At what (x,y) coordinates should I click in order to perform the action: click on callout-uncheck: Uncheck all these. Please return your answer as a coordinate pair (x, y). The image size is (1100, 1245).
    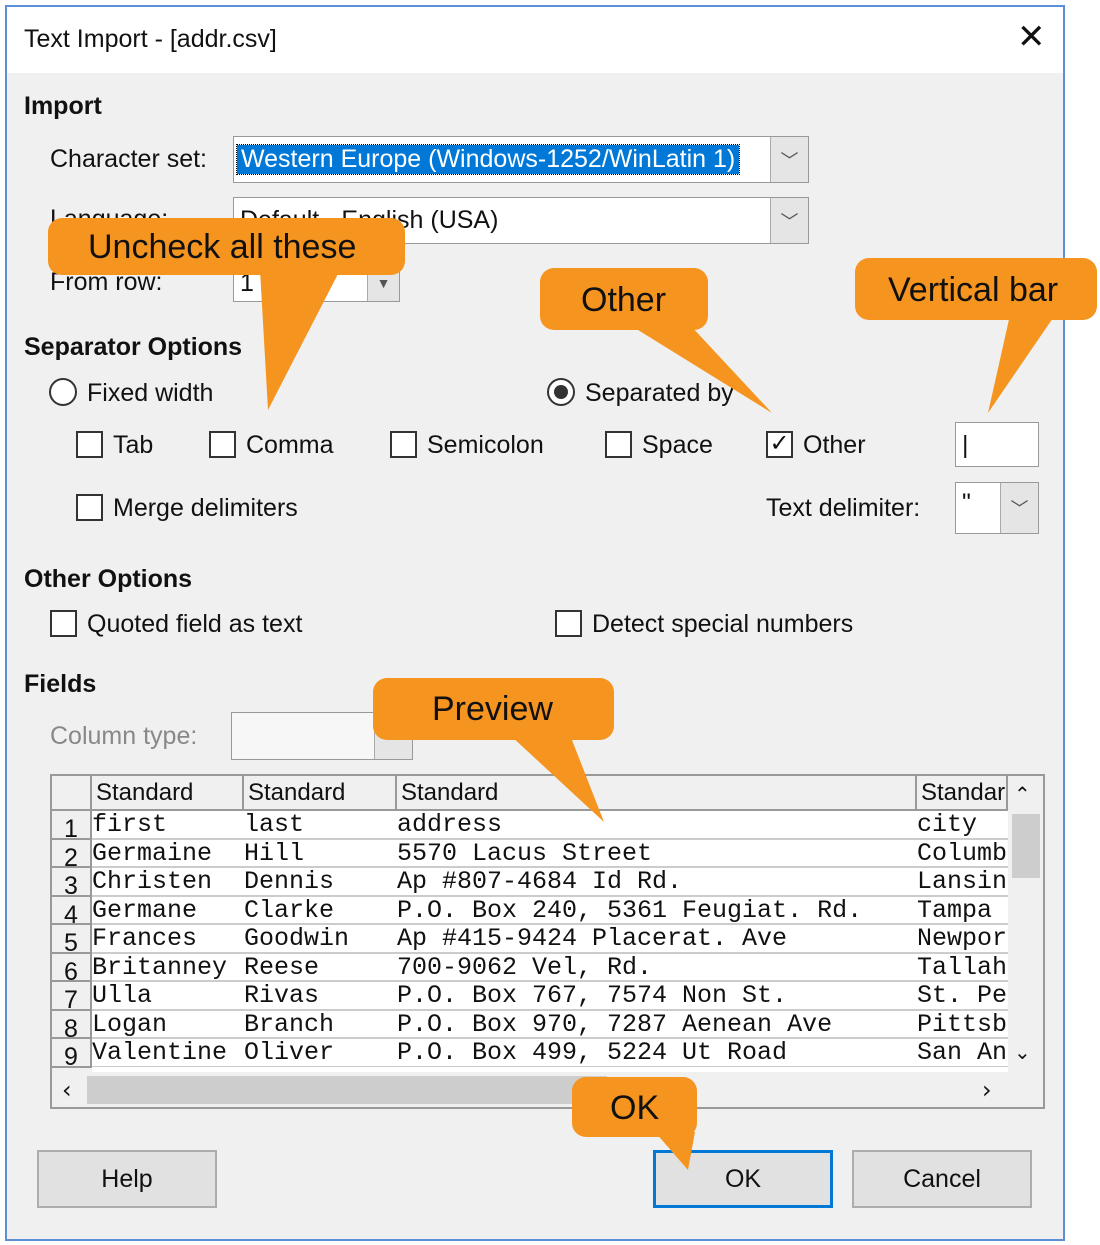
    Looking at the image, I should click on (222, 247).